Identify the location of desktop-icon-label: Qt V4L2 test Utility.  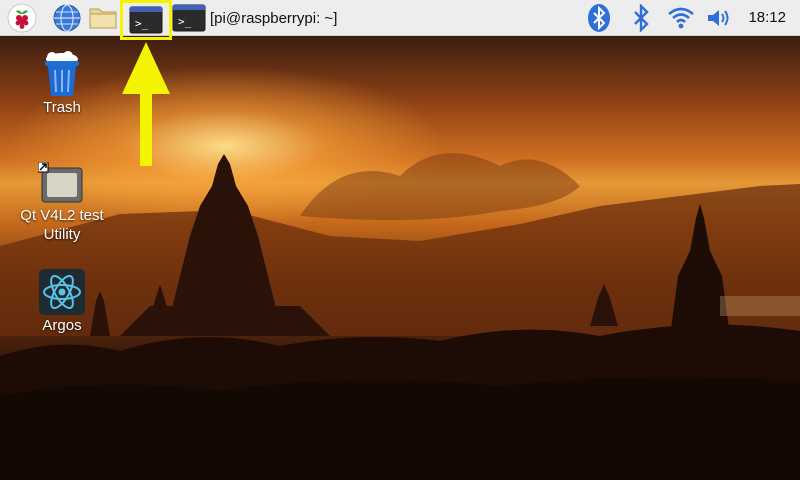
(62, 225).